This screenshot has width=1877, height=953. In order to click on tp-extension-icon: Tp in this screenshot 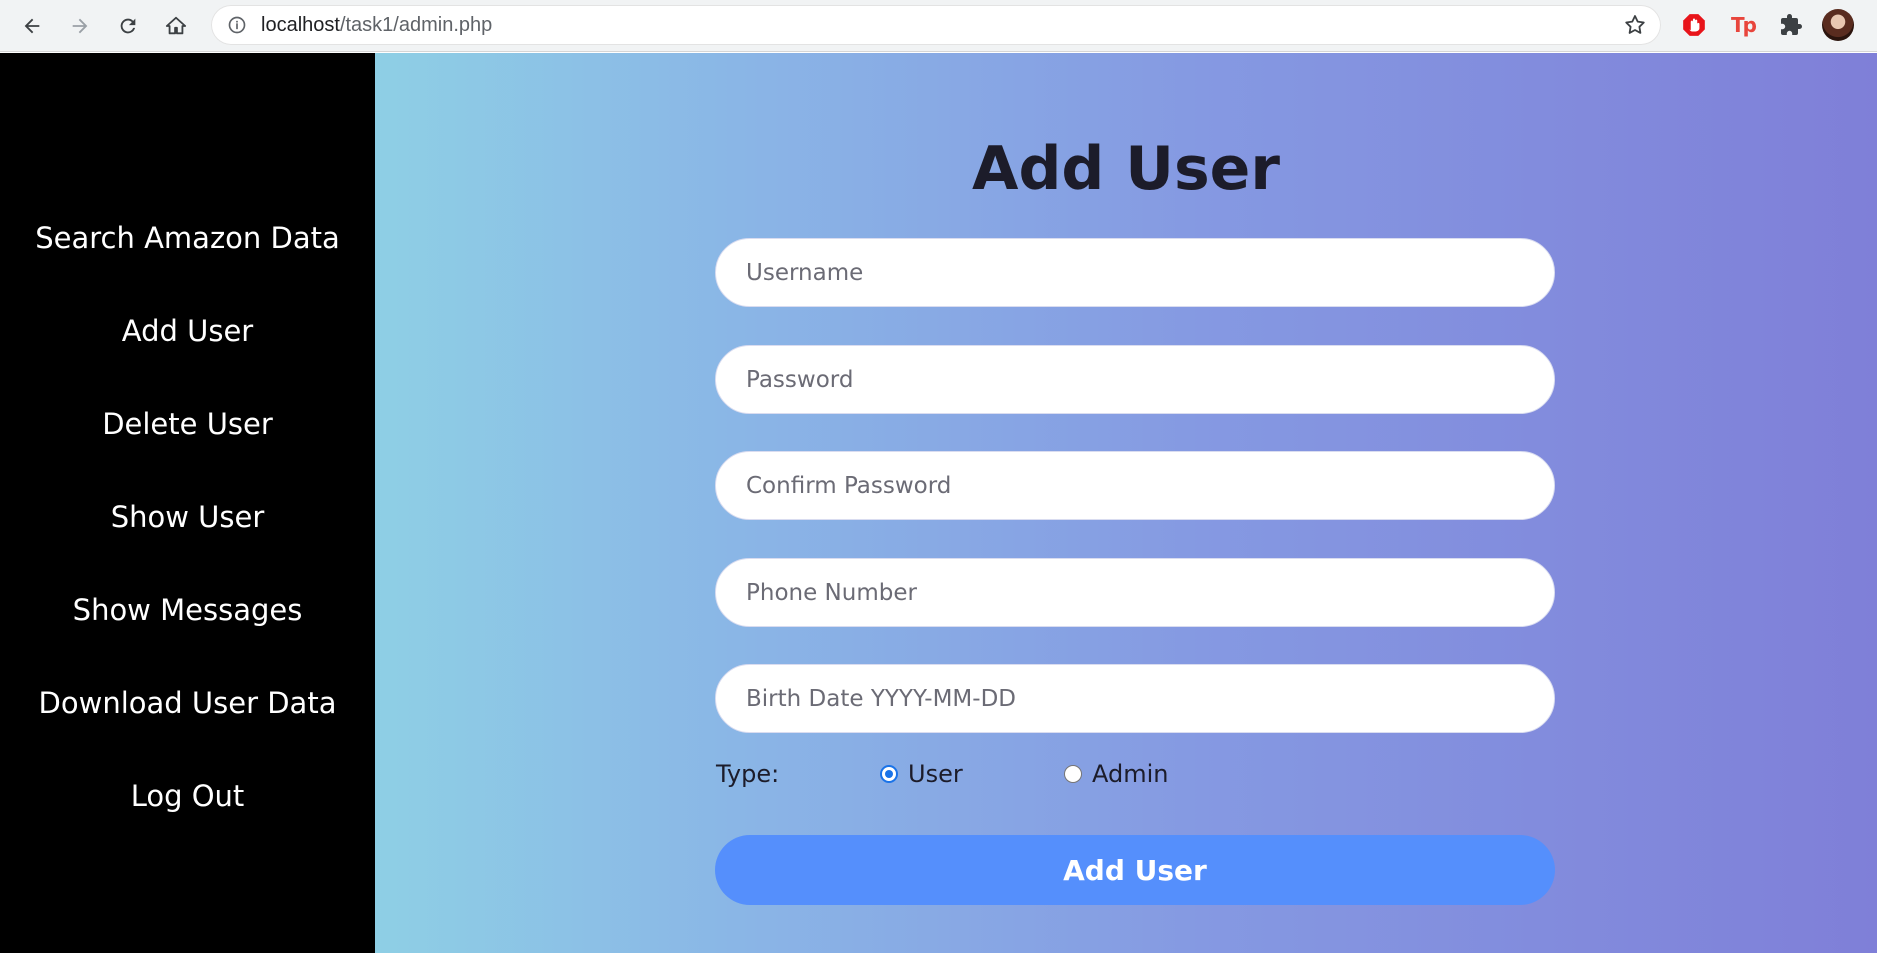, I will do `click(1744, 25)`.